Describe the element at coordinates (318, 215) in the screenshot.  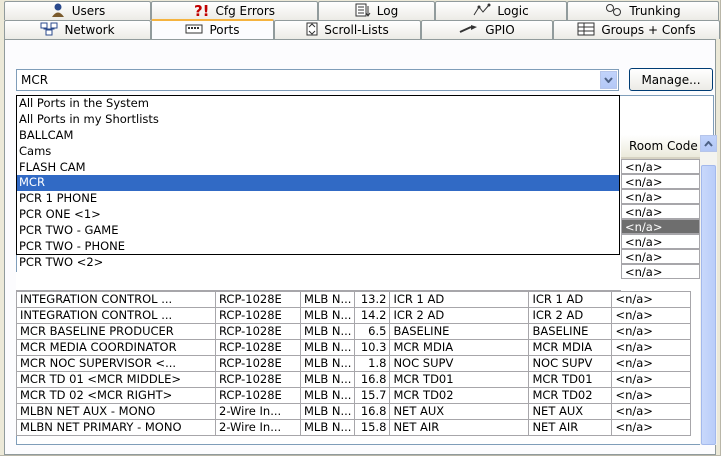
I see `dropdown-item: PCR ONE <1>` at that location.